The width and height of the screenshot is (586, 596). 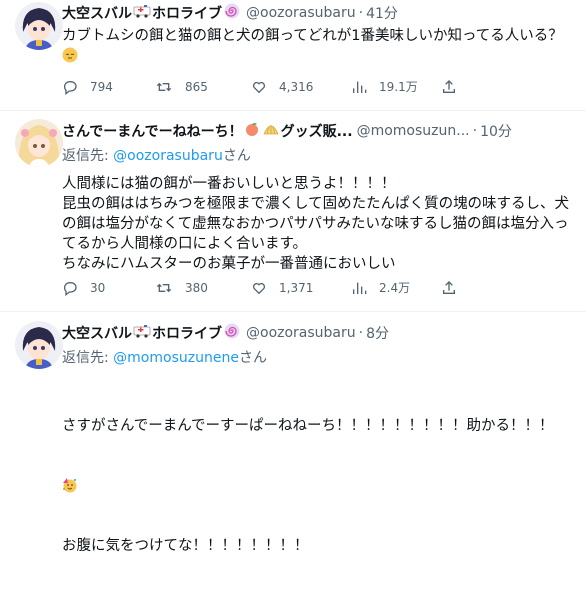 I want to click on reply-context: 返信先: @momosuzuneneさん, so click(x=320, y=357).